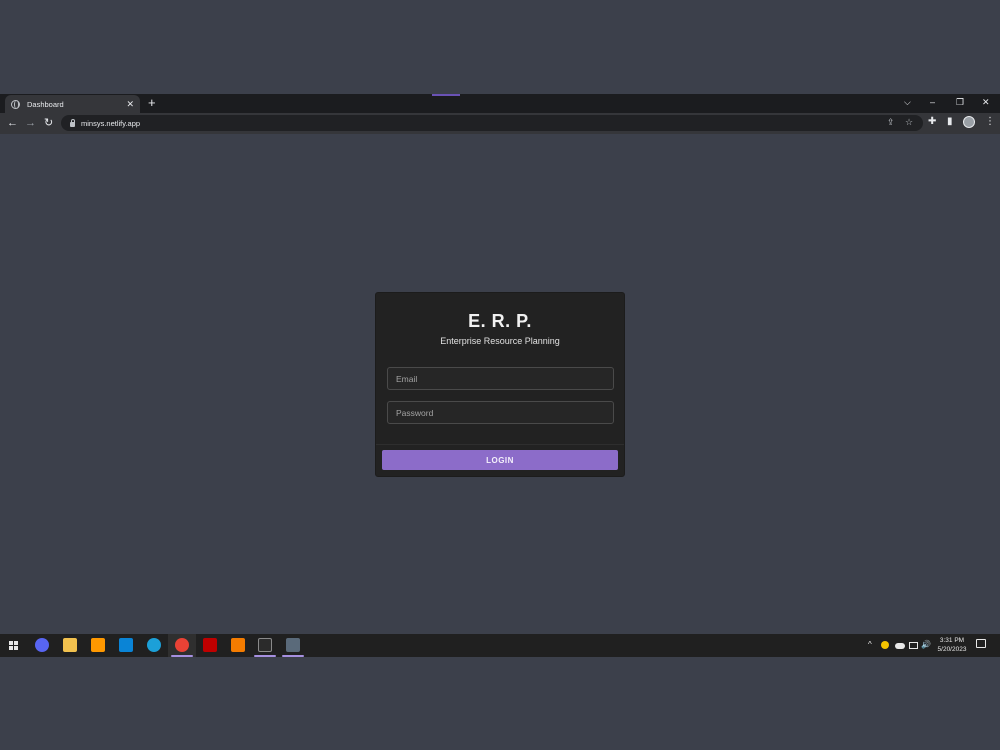 The height and width of the screenshot is (750, 1000). Describe the element at coordinates (210, 645) in the screenshot. I see `filezilla-icon` at that location.